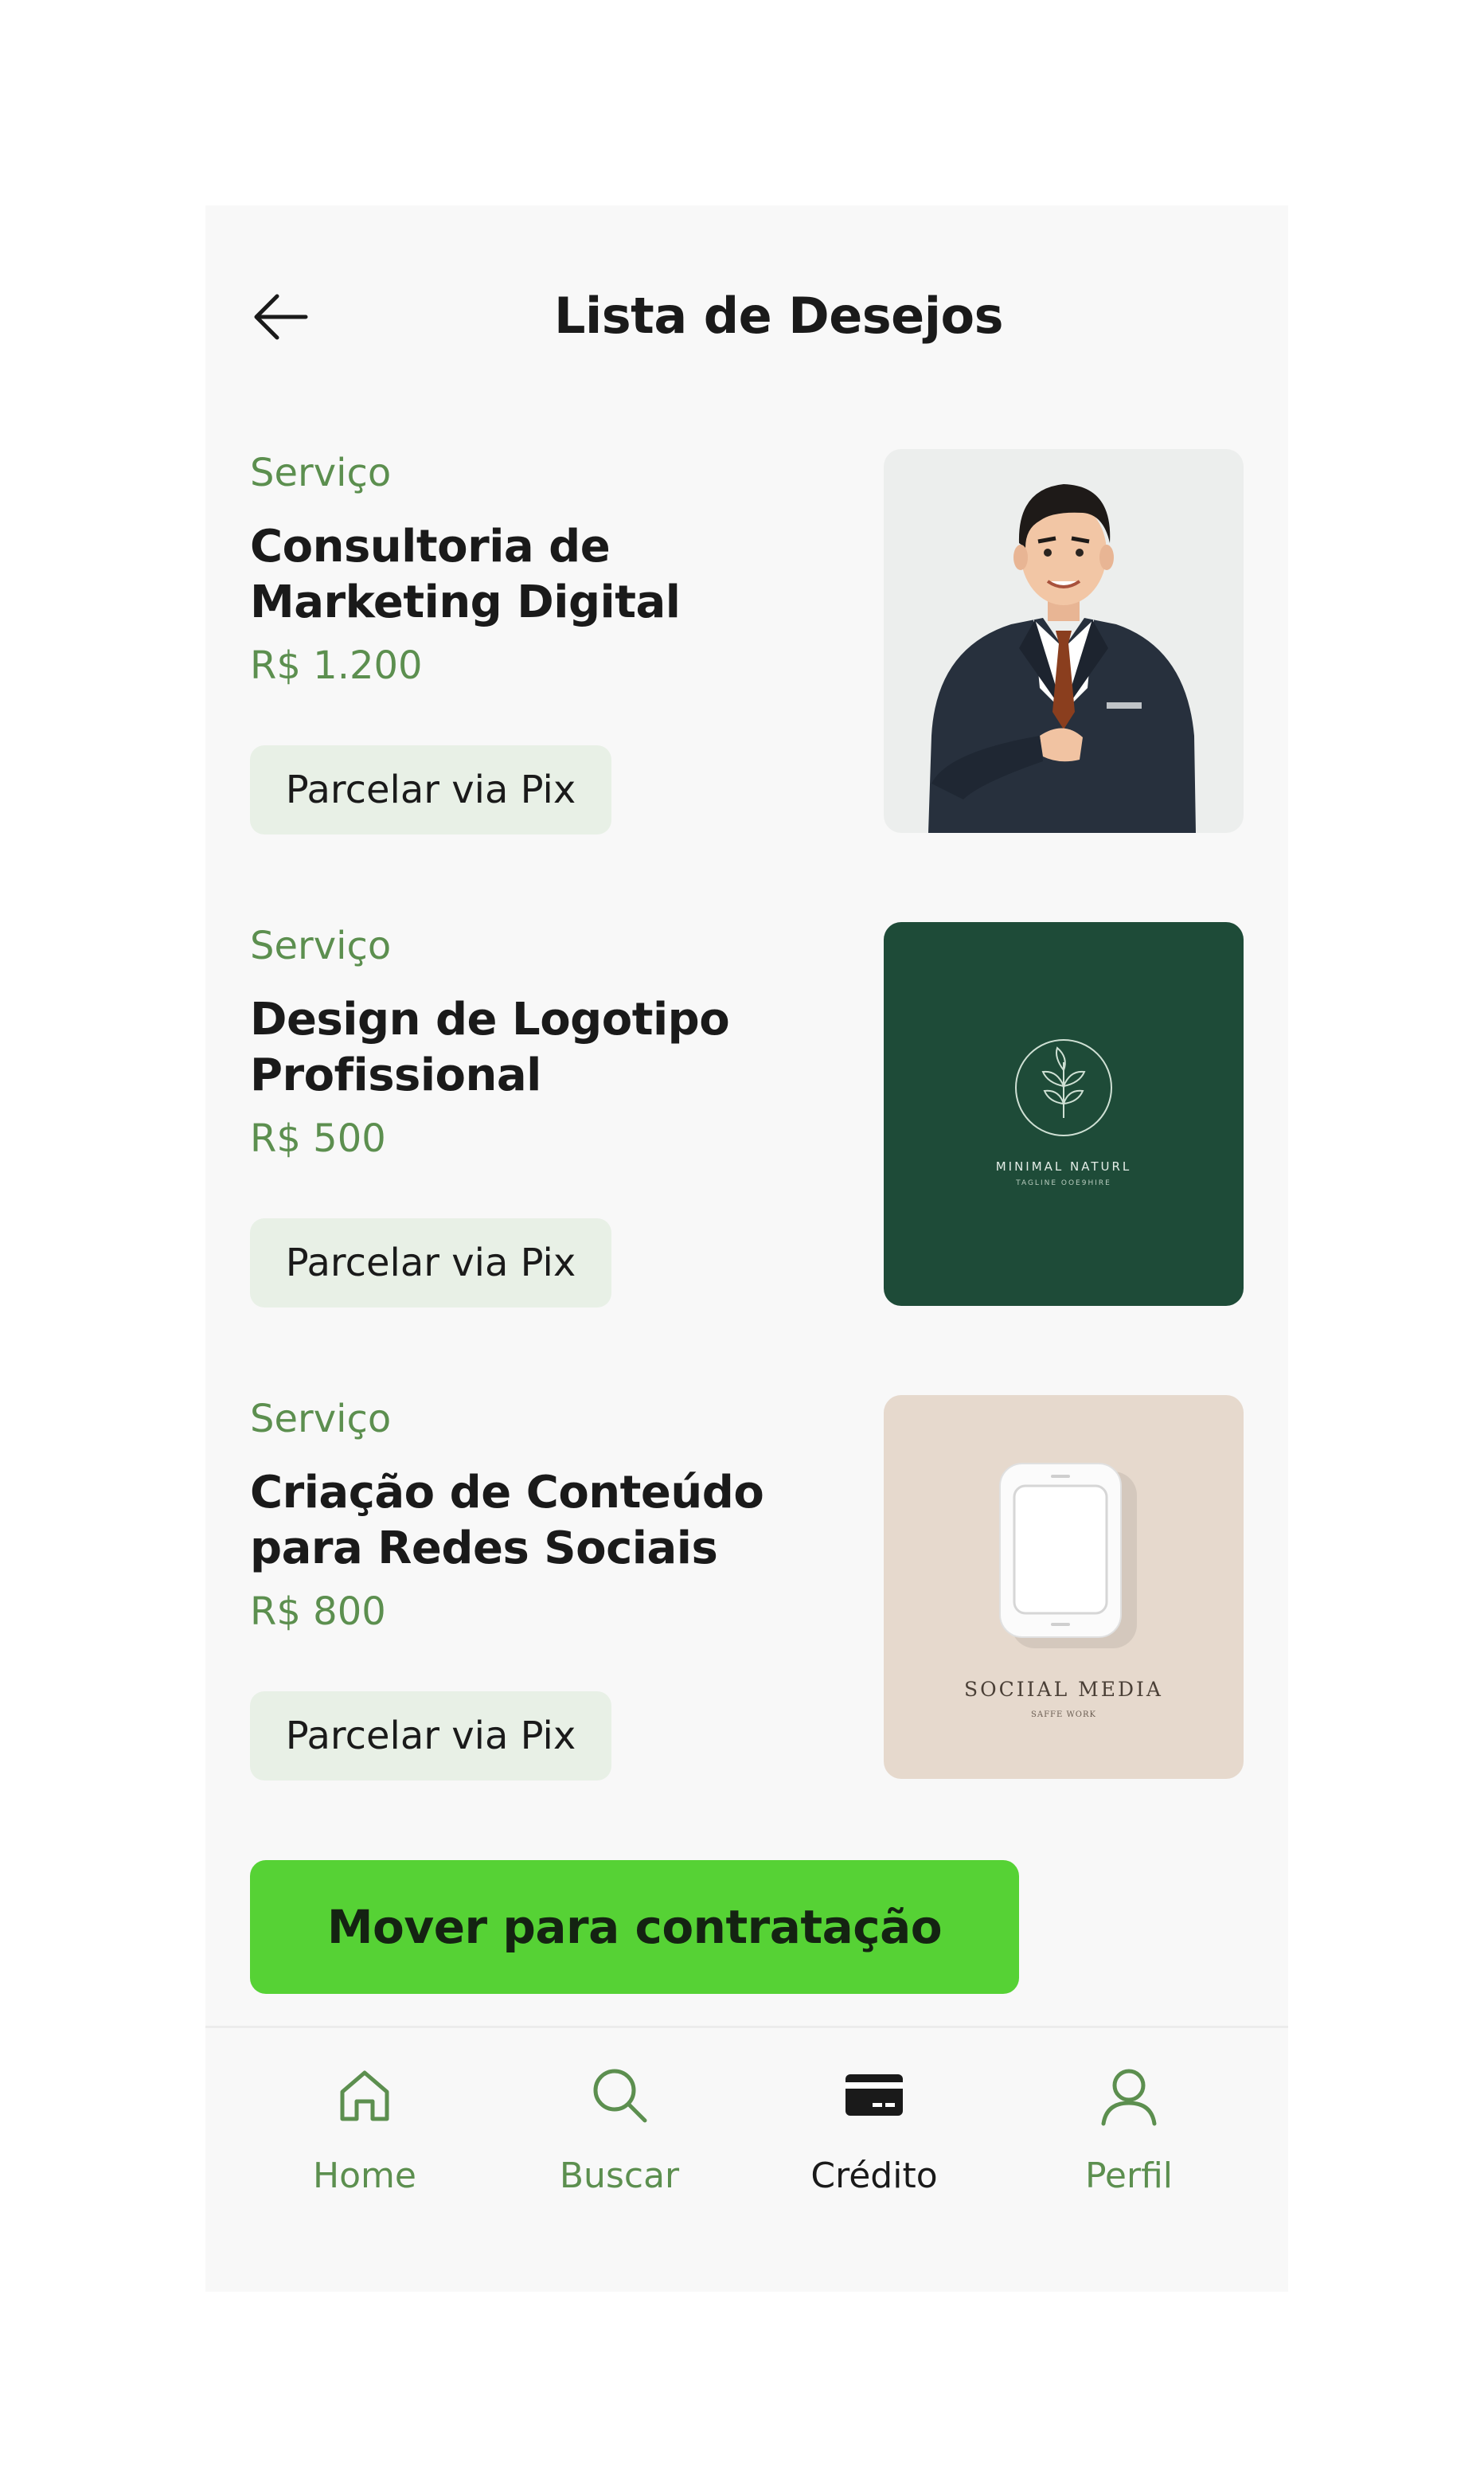 This screenshot has width=1484, height=2482. I want to click on item-price: R$ 1.200, so click(336, 665).